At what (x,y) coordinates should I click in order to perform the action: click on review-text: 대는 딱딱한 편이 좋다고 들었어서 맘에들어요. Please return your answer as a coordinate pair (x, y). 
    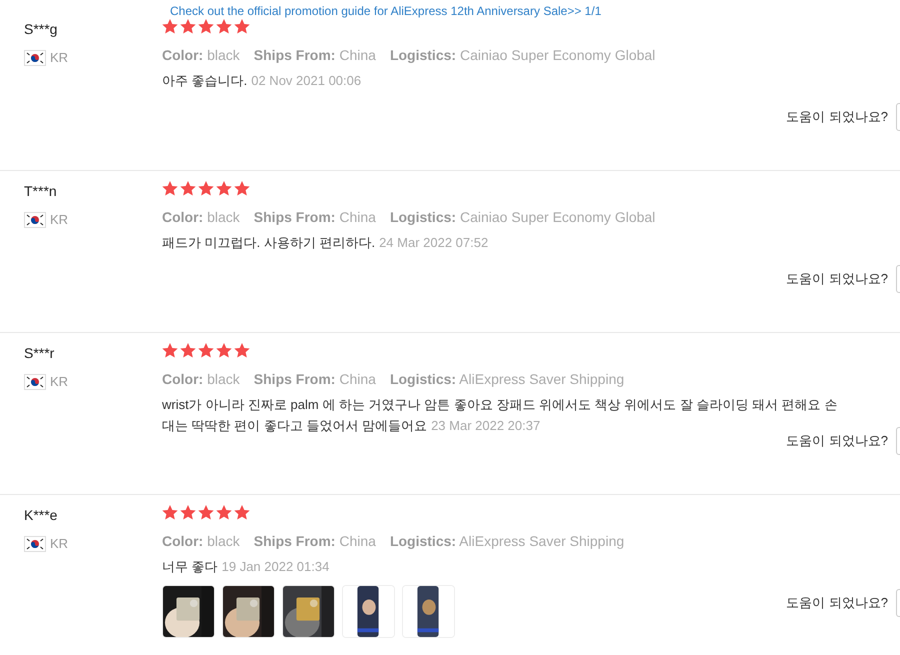
    Looking at the image, I should click on (295, 425).